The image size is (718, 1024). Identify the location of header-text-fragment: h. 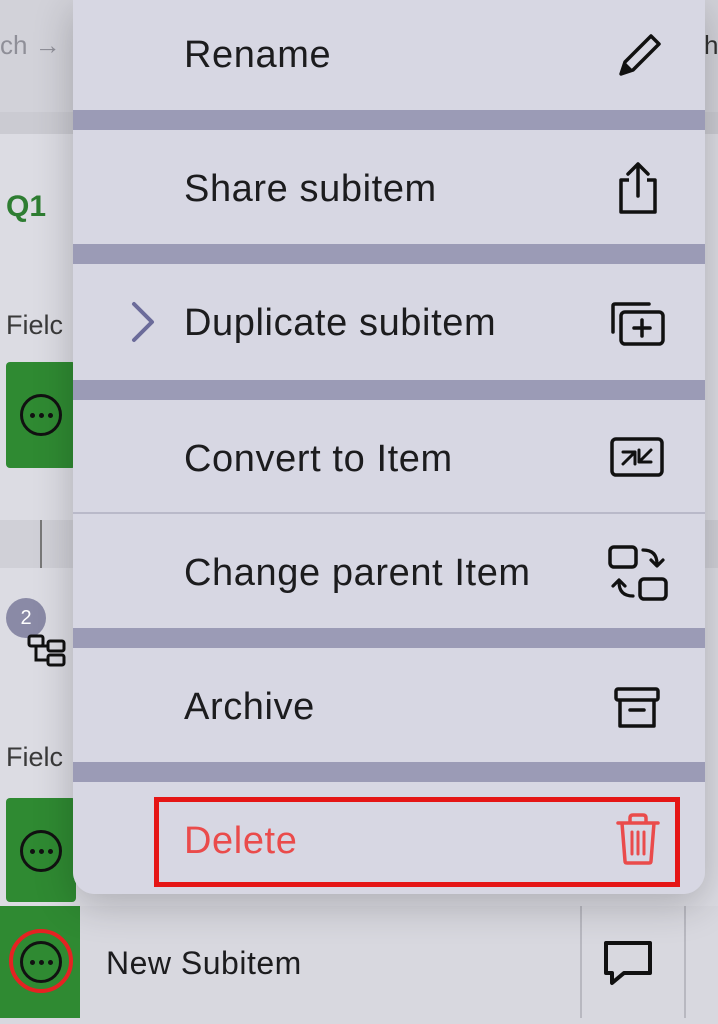
(711, 45).